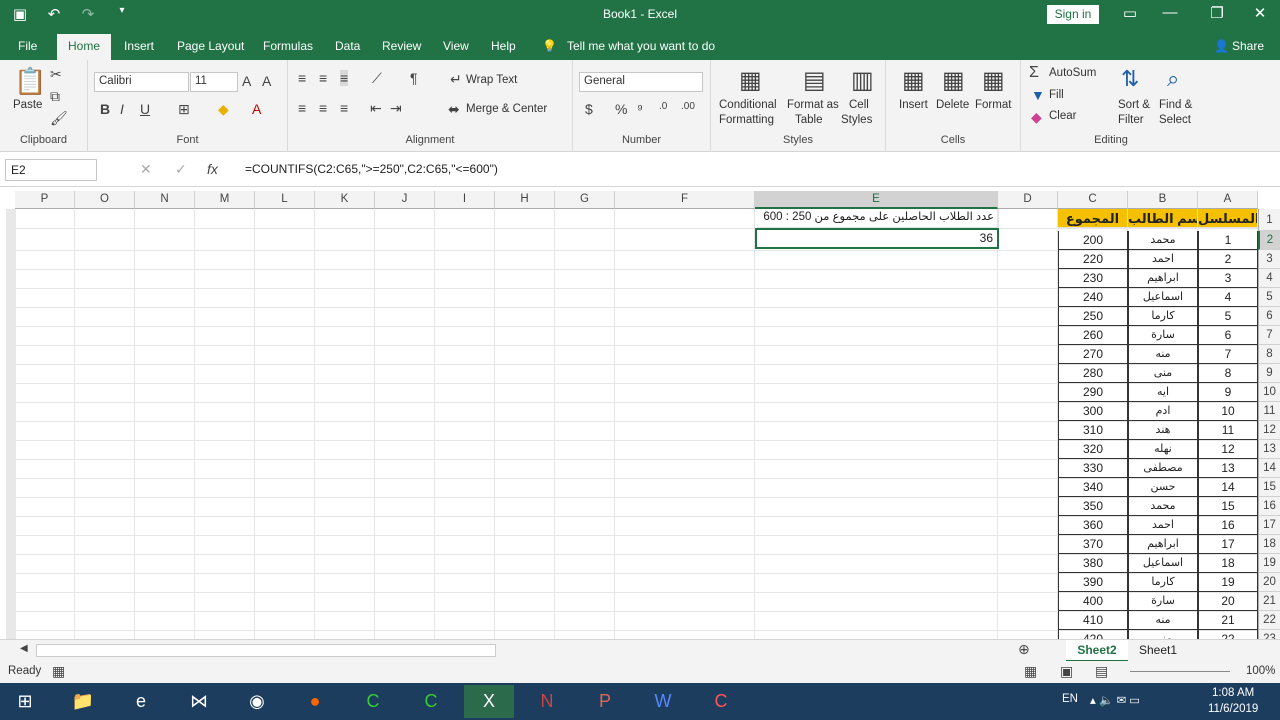 This screenshot has width=1280, height=720. I want to click on column-header-l: L, so click(285, 200).